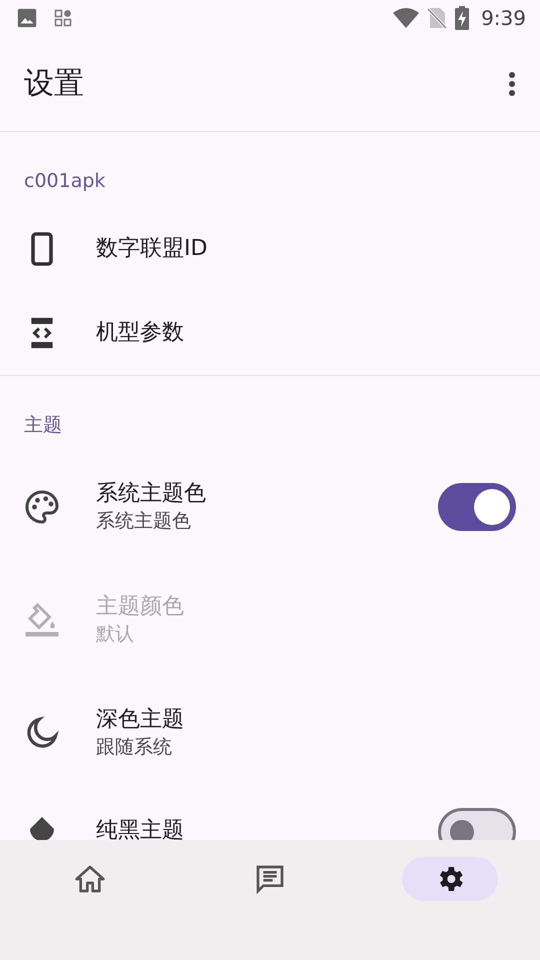 Image resolution: width=540 pixels, height=960 pixels. Describe the element at coordinates (512, 83) in the screenshot. I see `more-icon` at that location.